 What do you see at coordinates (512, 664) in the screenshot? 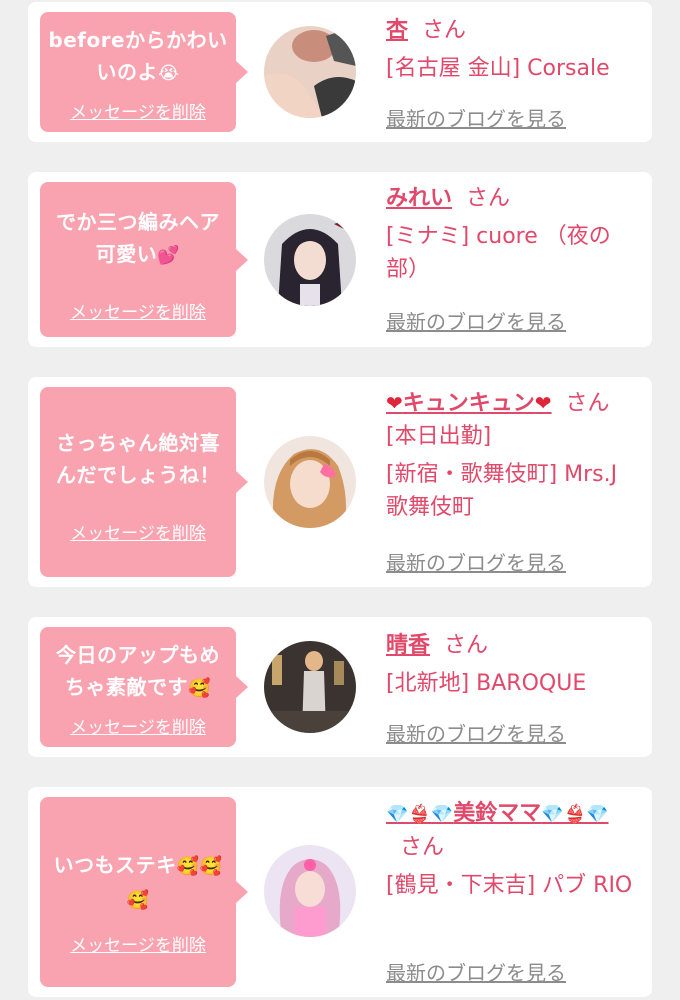
I see `cast-info: 晴香 さん [北新地] BAROQUE` at bounding box center [512, 664].